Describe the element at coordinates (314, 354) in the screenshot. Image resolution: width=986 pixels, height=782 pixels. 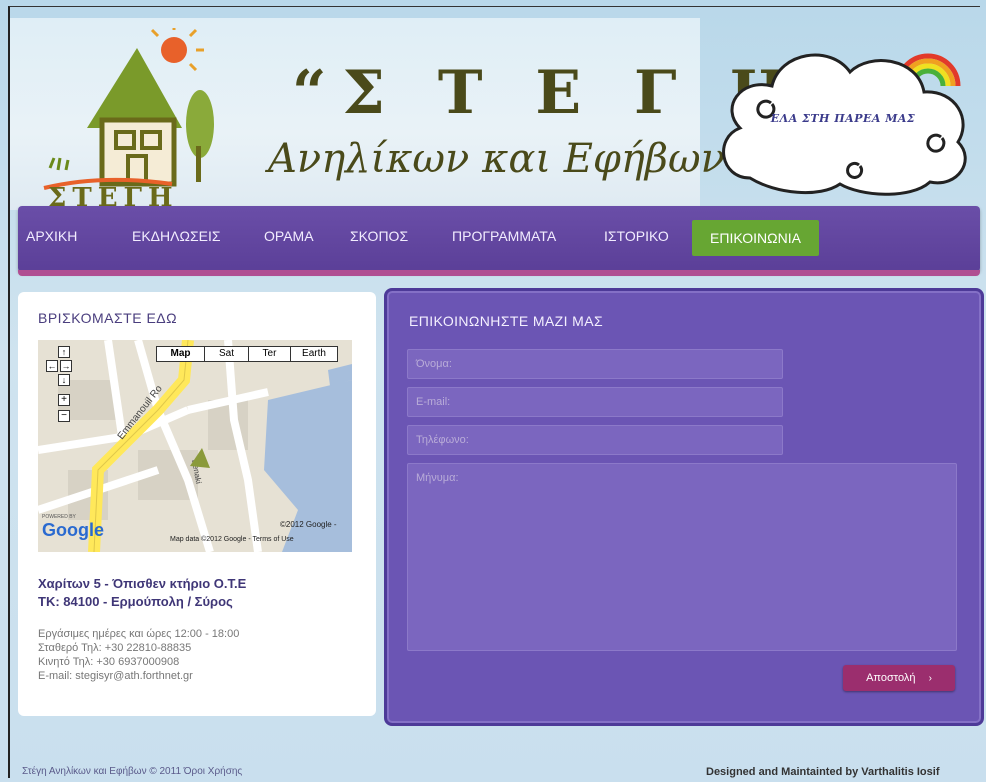
I see `map-type-earth: Earth` at that location.